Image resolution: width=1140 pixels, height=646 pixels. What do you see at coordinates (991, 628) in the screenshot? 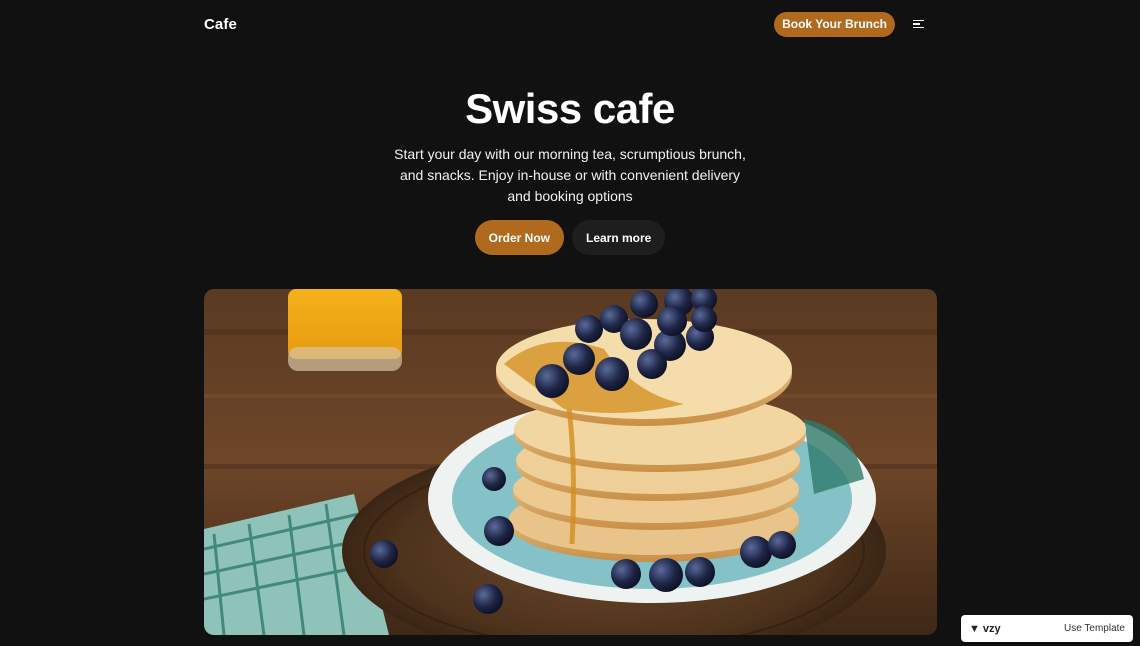
I see `badge-logo-text: vzy` at bounding box center [991, 628].